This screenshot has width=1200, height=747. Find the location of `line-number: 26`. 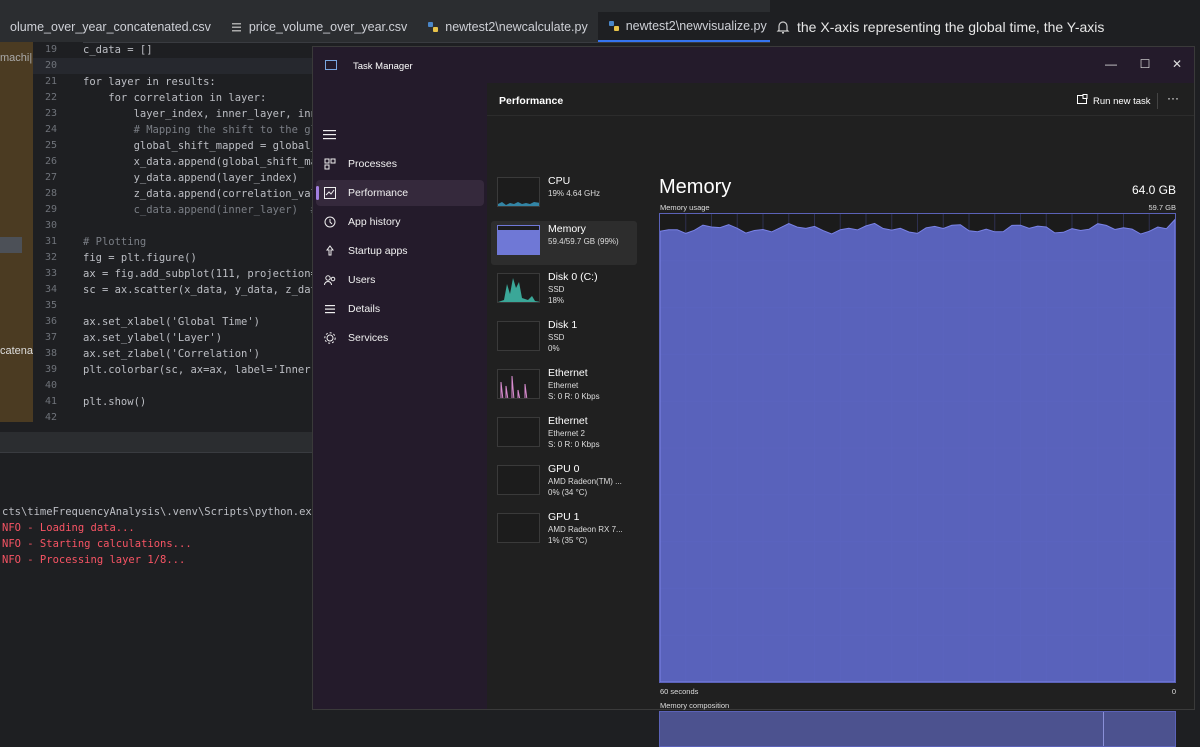

line-number: 26 is located at coordinates (50, 161).